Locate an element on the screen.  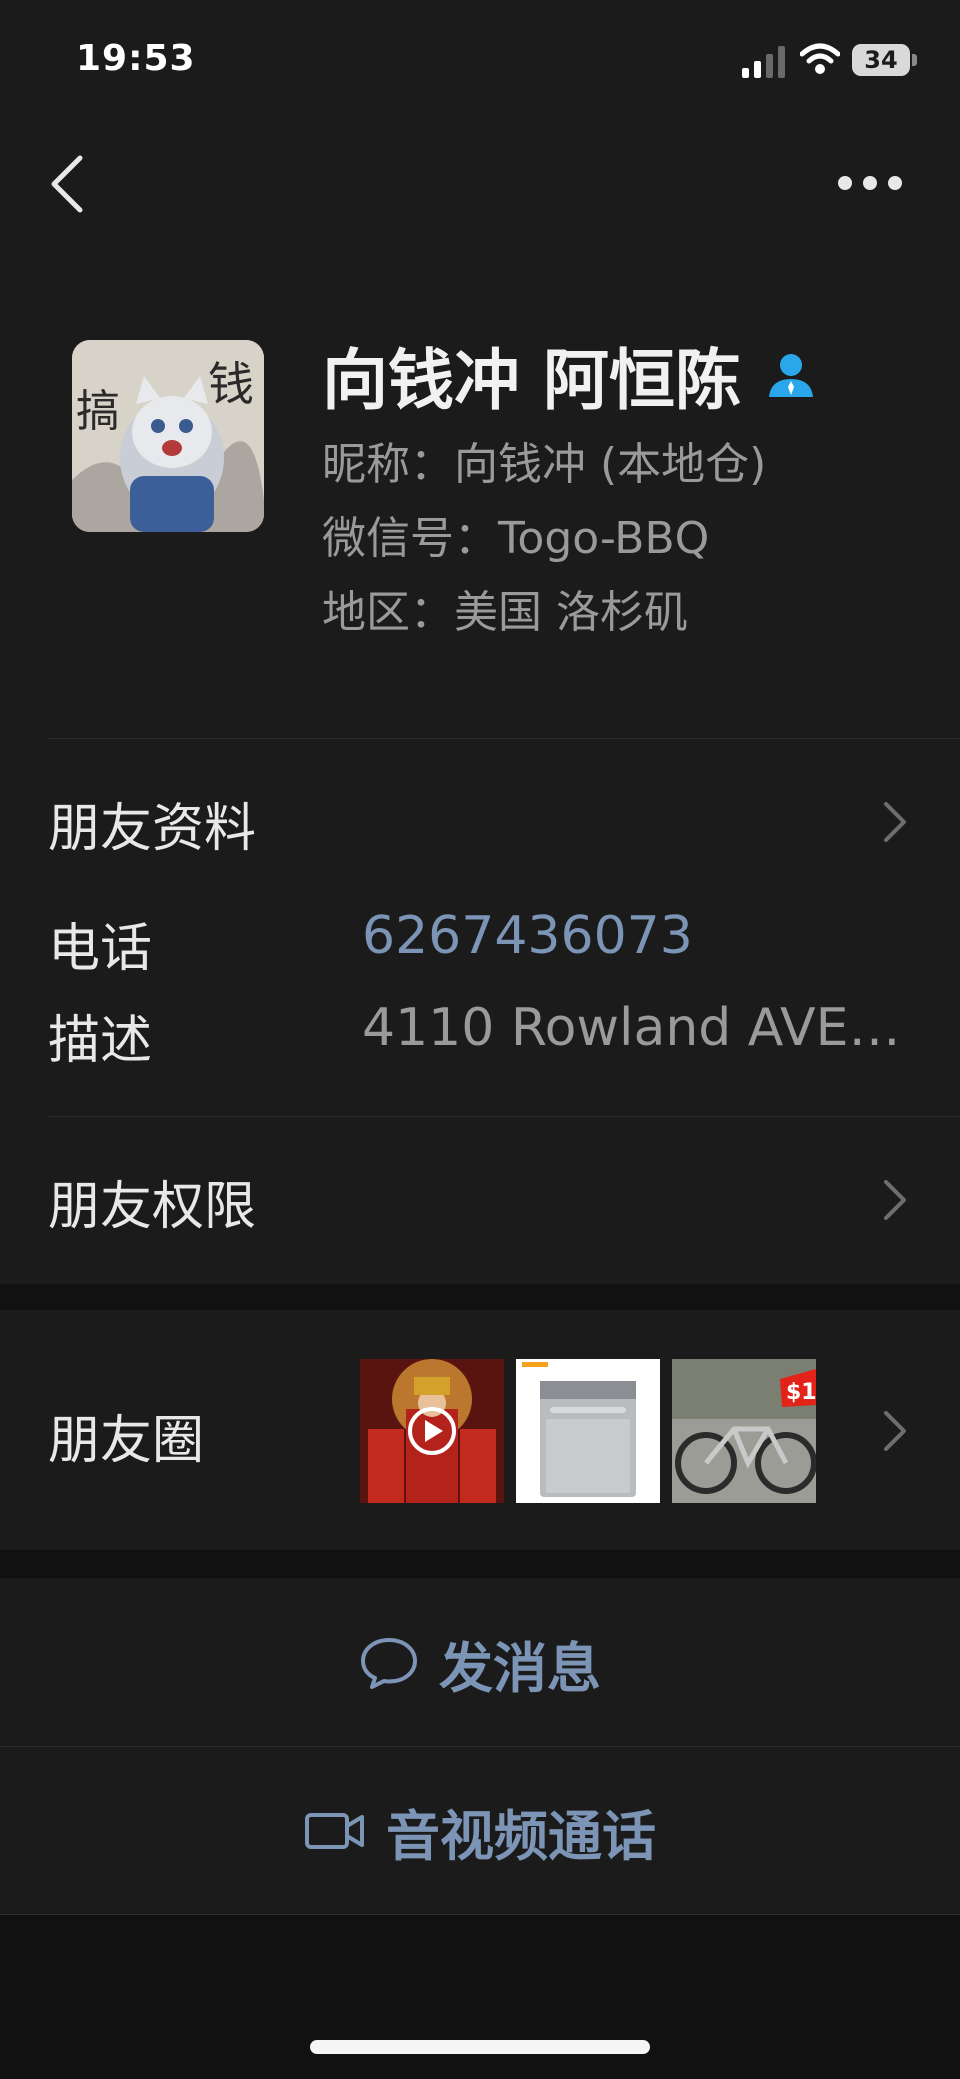
friend-permissions-label: 朋友权限 is located at coordinates (152, 1201).